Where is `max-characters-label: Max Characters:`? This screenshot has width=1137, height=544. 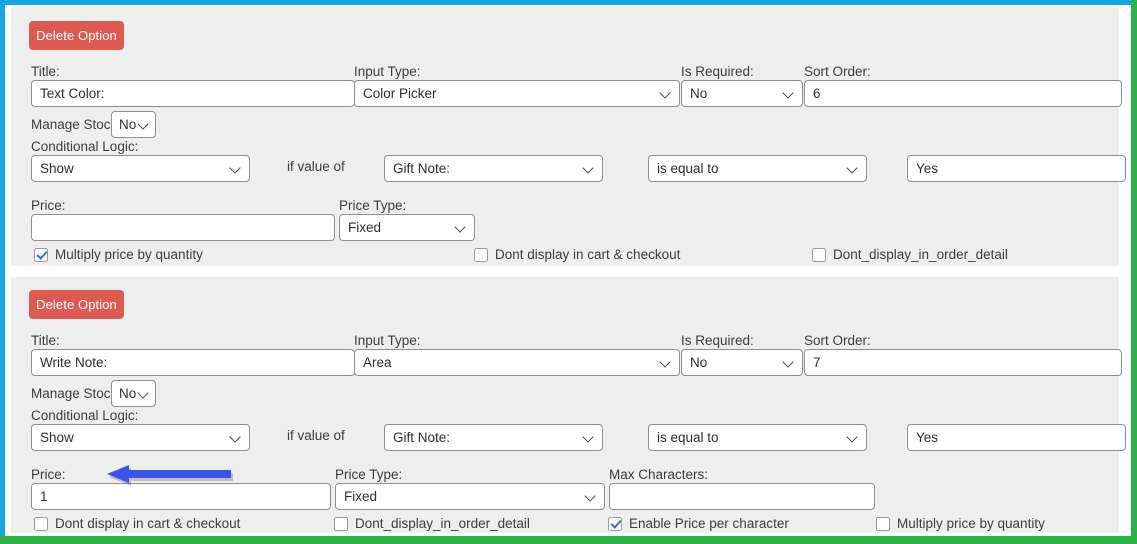
max-characters-label: Max Characters: is located at coordinates (659, 474).